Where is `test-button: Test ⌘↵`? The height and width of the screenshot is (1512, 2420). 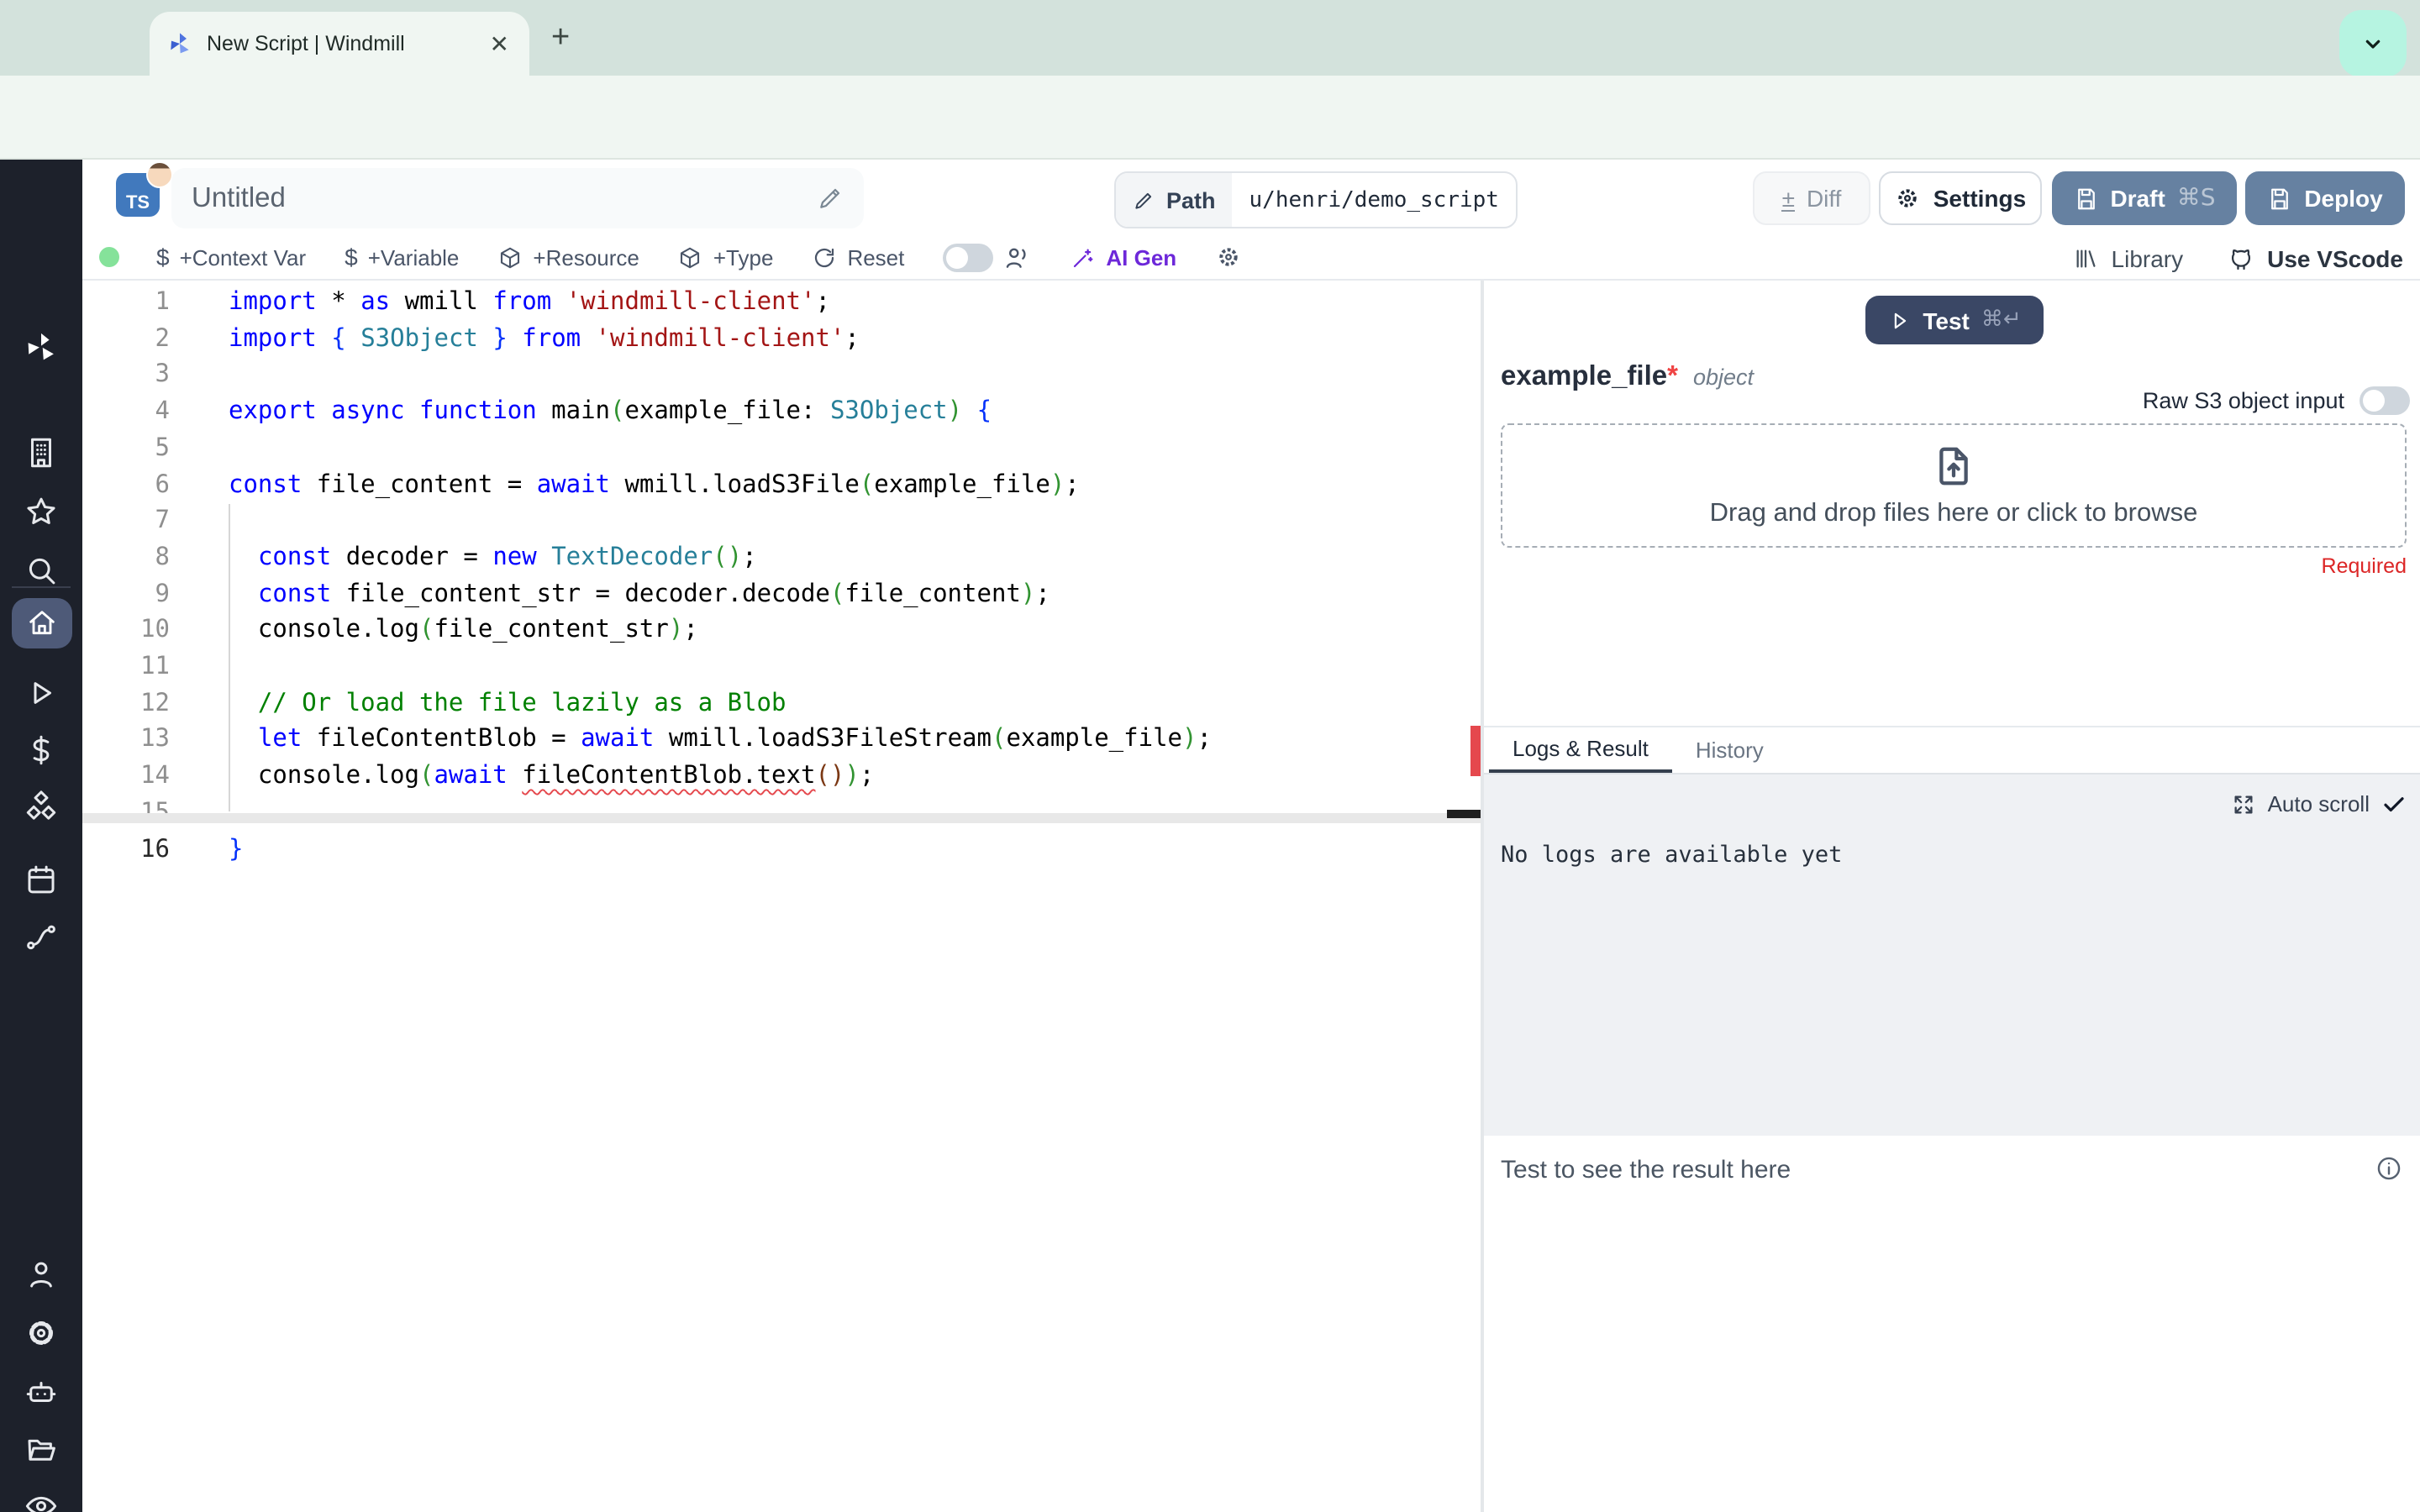 test-button: Test ⌘↵ is located at coordinates (1954, 320).